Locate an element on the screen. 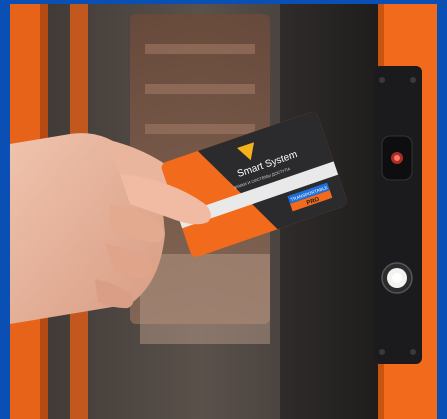 This screenshot has height=419, width=447. door-button-glow is located at coordinates (397, 278).